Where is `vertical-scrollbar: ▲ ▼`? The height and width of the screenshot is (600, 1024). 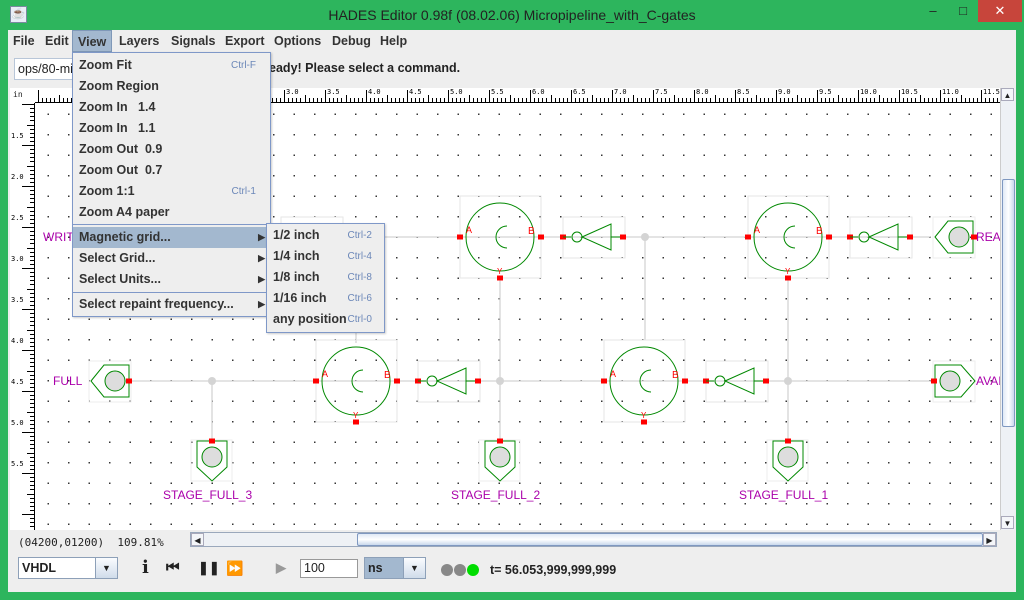
vertical-scrollbar: ▲ ▼ is located at coordinates (1007, 309).